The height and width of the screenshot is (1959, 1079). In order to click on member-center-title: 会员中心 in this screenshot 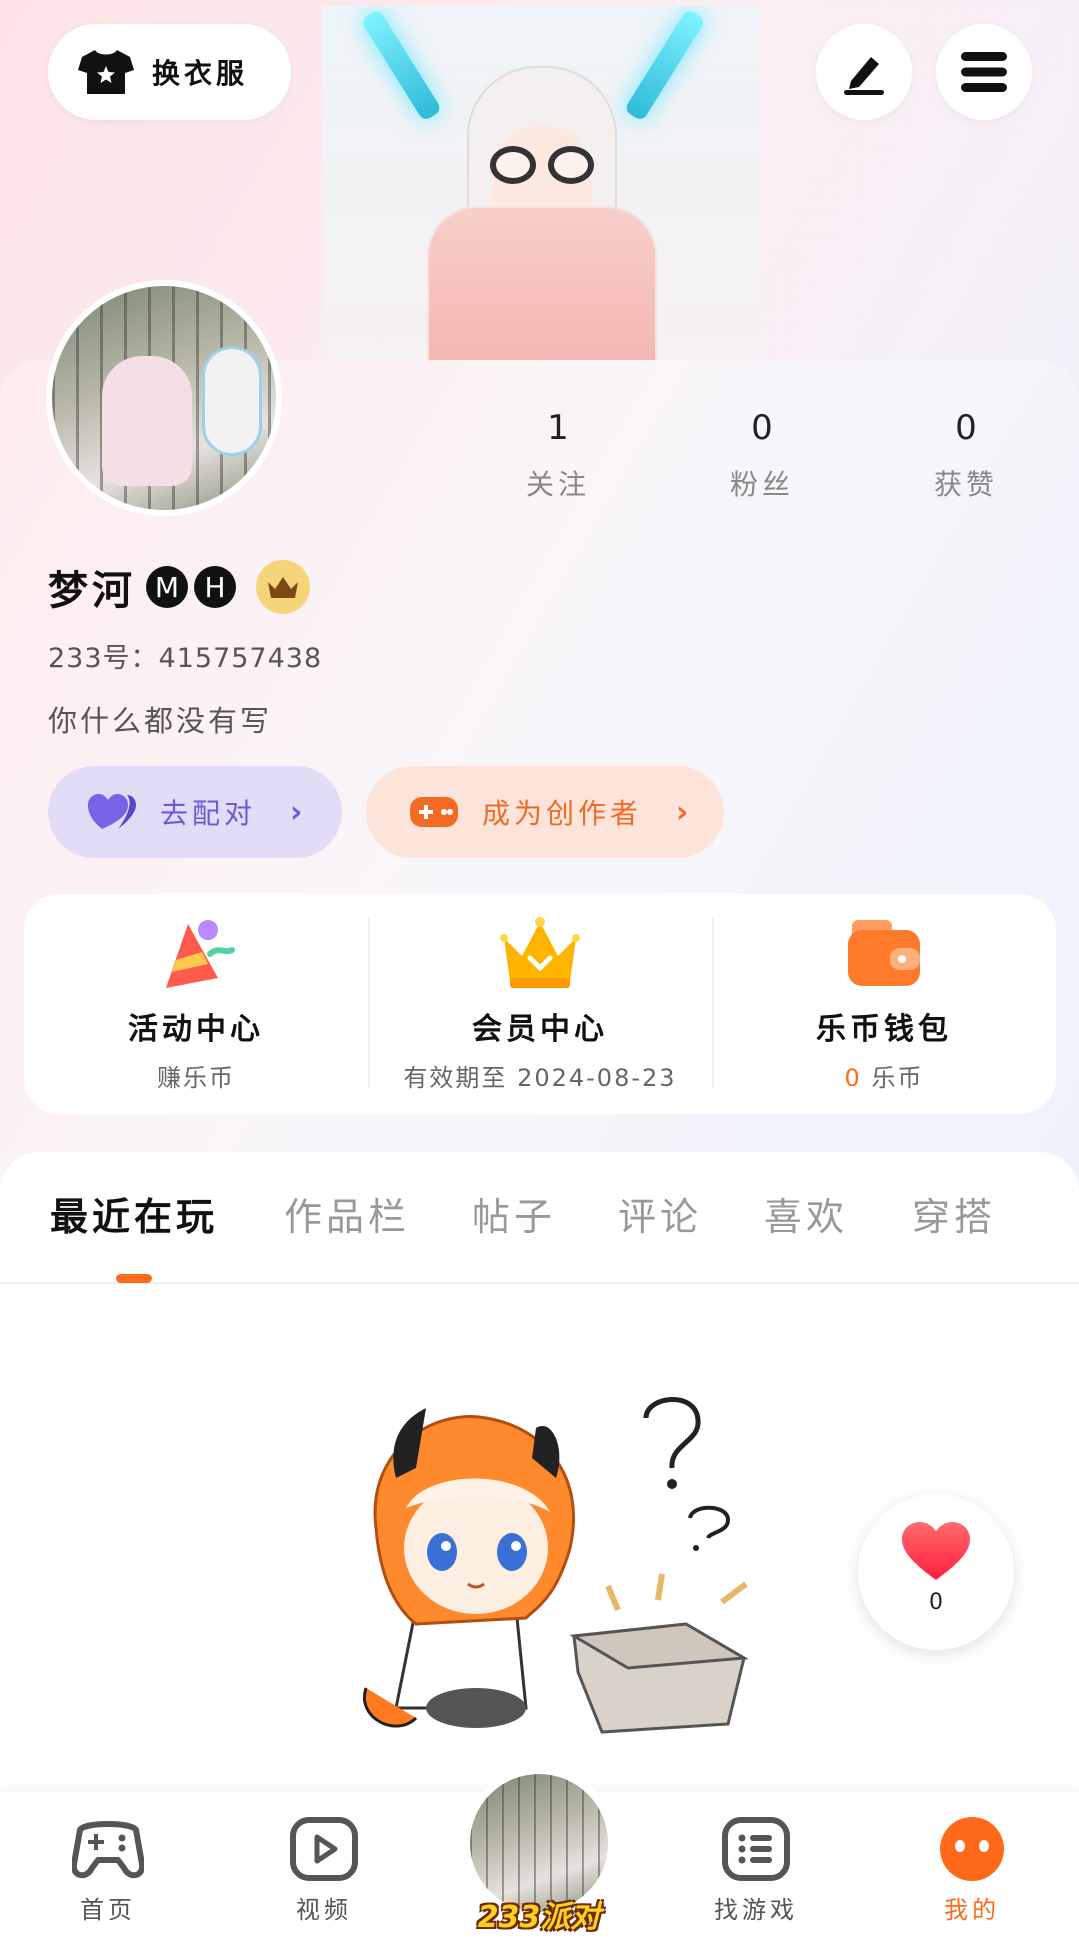, I will do `click(540, 1029)`.